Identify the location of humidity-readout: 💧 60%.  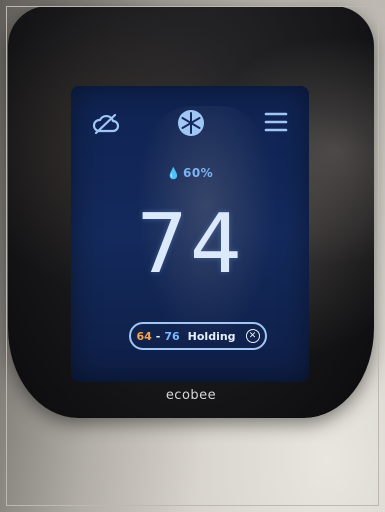
(190, 173).